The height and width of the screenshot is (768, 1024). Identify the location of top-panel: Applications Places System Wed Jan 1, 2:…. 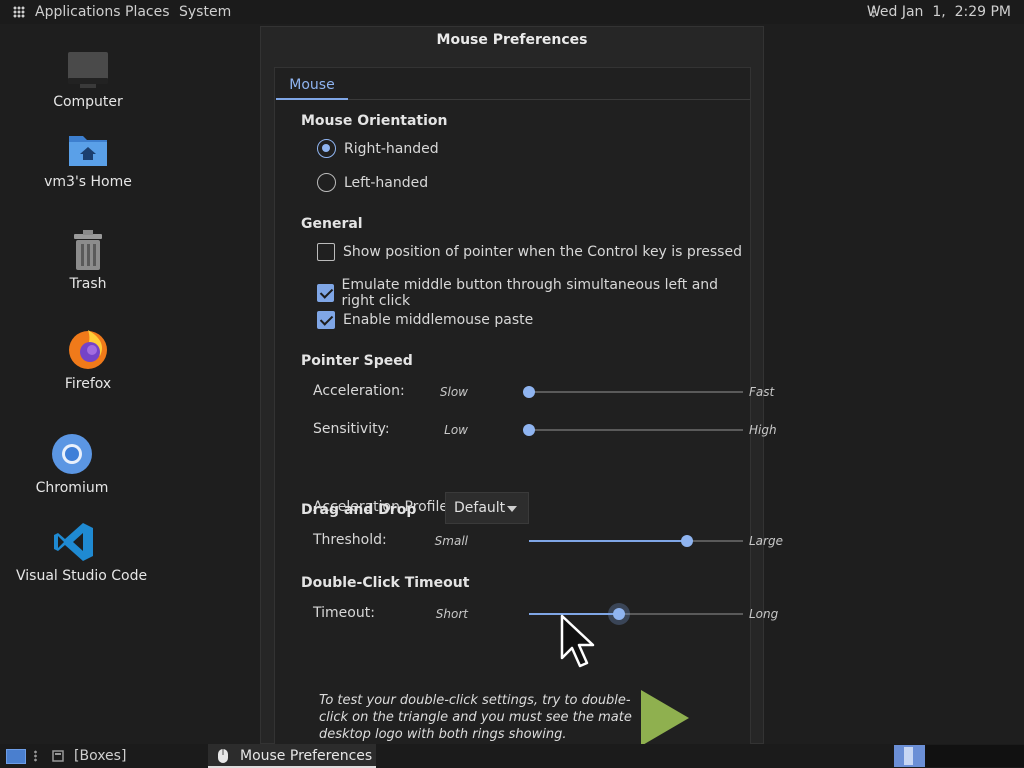
(512, 12).